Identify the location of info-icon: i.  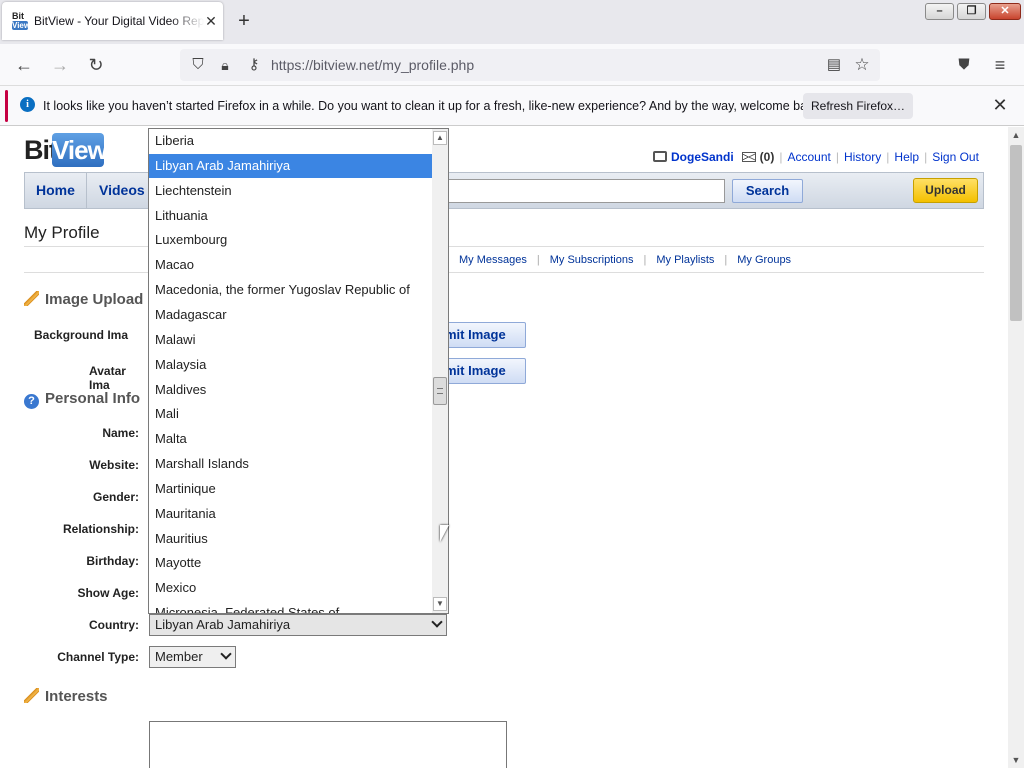
(27, 104).